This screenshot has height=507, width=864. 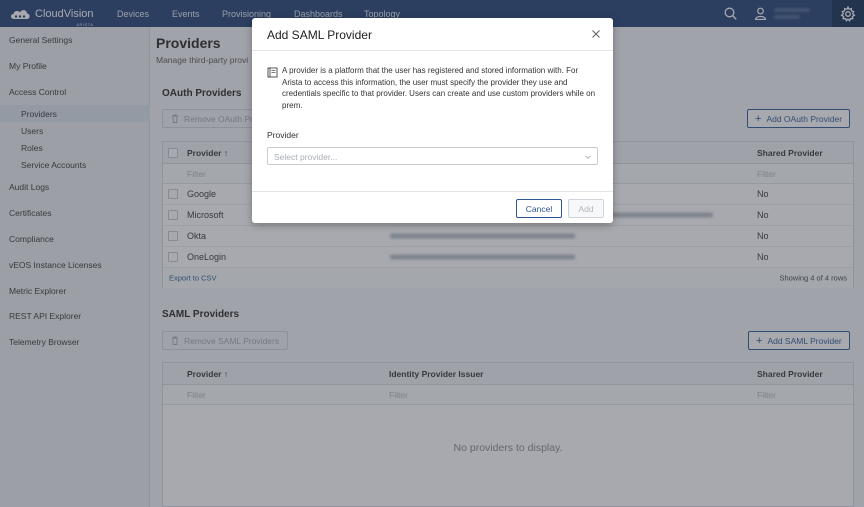 What do you see at coordinates (588, 157) in the screenshot?
I see `chevron-down-icon` at bounding box center [588, 157].